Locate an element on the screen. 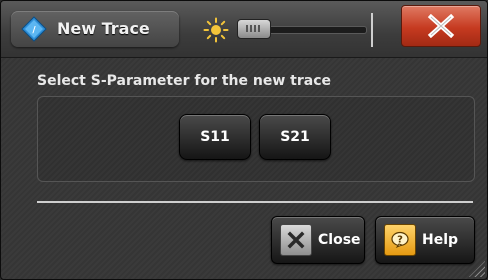 Image resolution: width=488 pixels, height=280 pixels. sun-icon is located at coordinates (216, 30).